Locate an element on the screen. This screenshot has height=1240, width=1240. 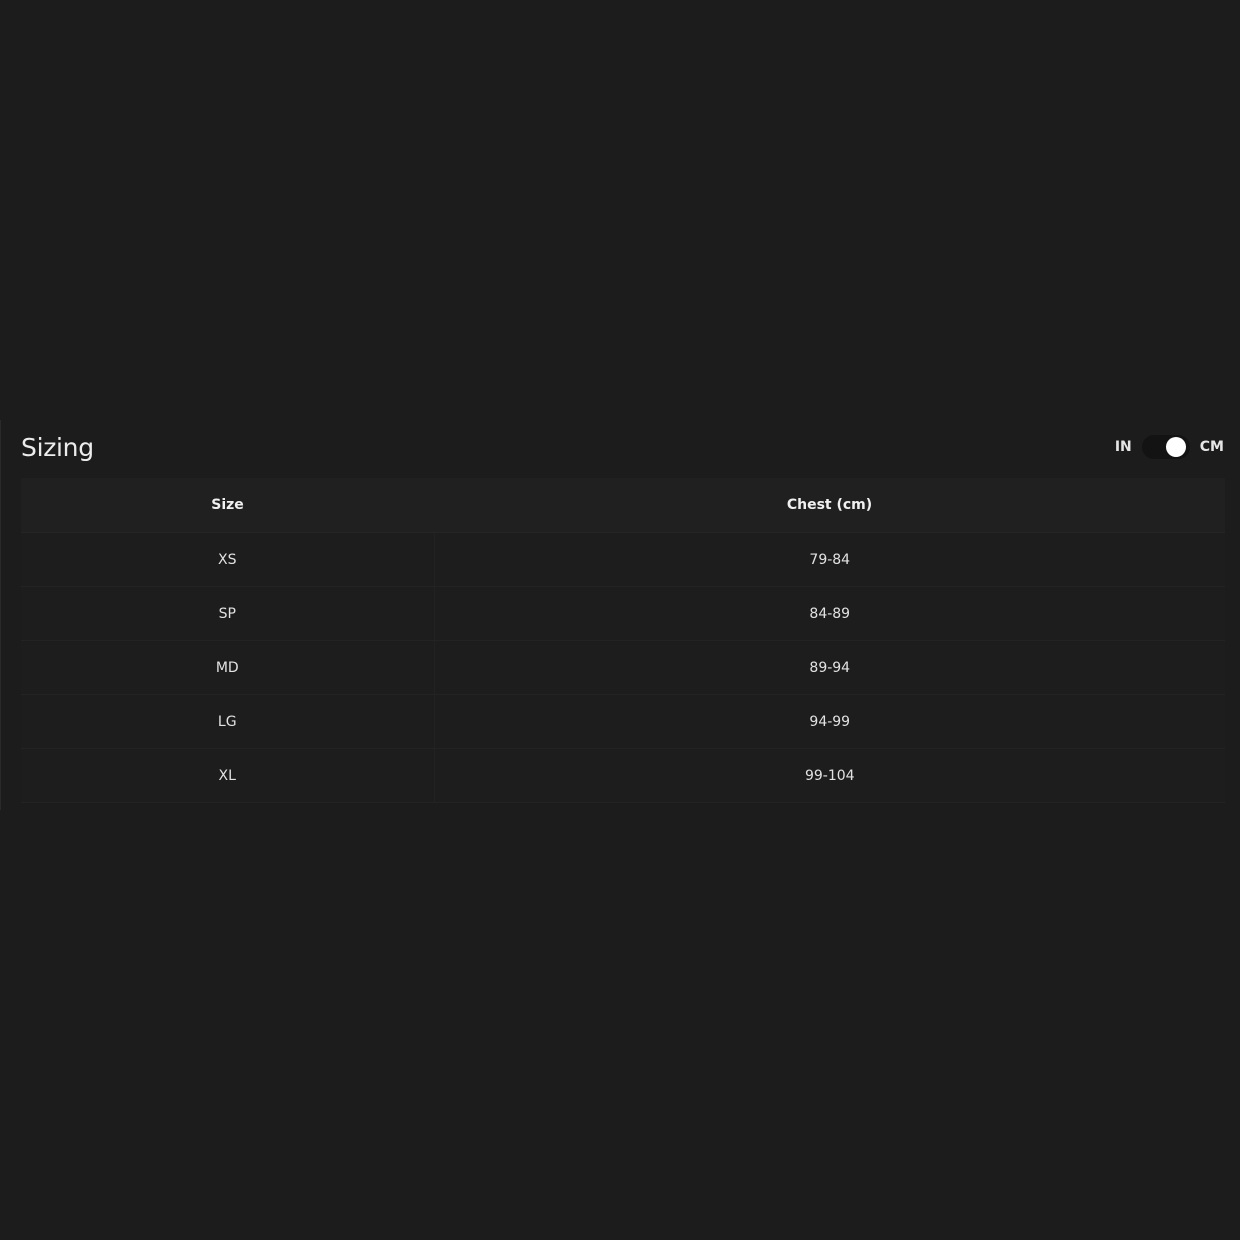
size-cell: MD is located at coordinates (228, 667).